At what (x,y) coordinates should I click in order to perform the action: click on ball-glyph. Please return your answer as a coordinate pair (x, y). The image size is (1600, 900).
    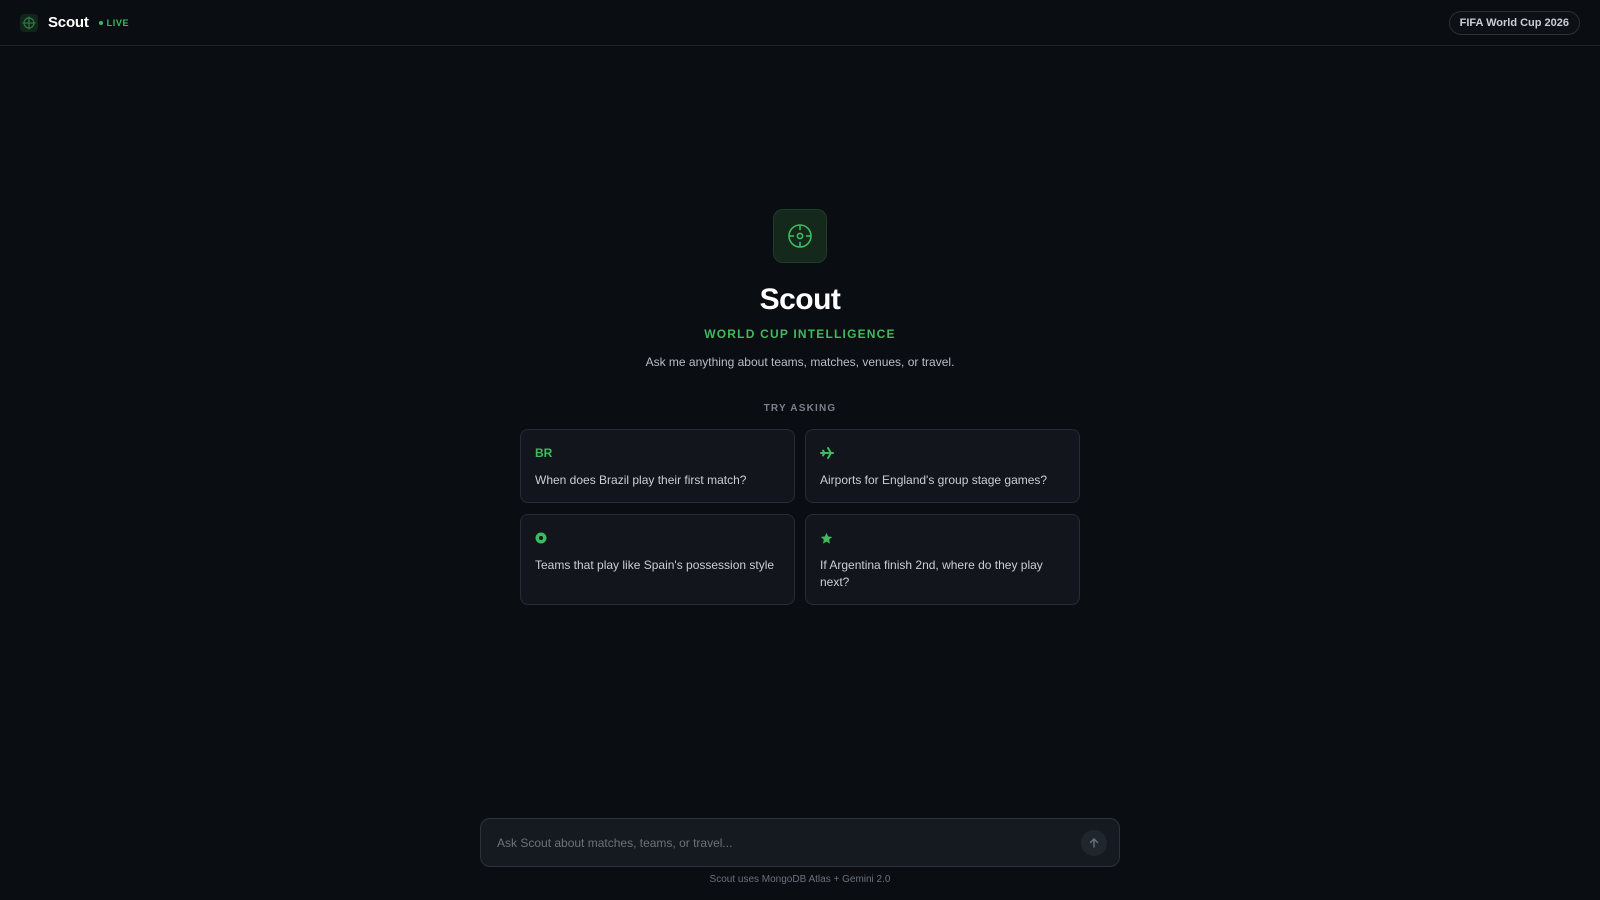
    Looking at the image, I should click on (541, 538).